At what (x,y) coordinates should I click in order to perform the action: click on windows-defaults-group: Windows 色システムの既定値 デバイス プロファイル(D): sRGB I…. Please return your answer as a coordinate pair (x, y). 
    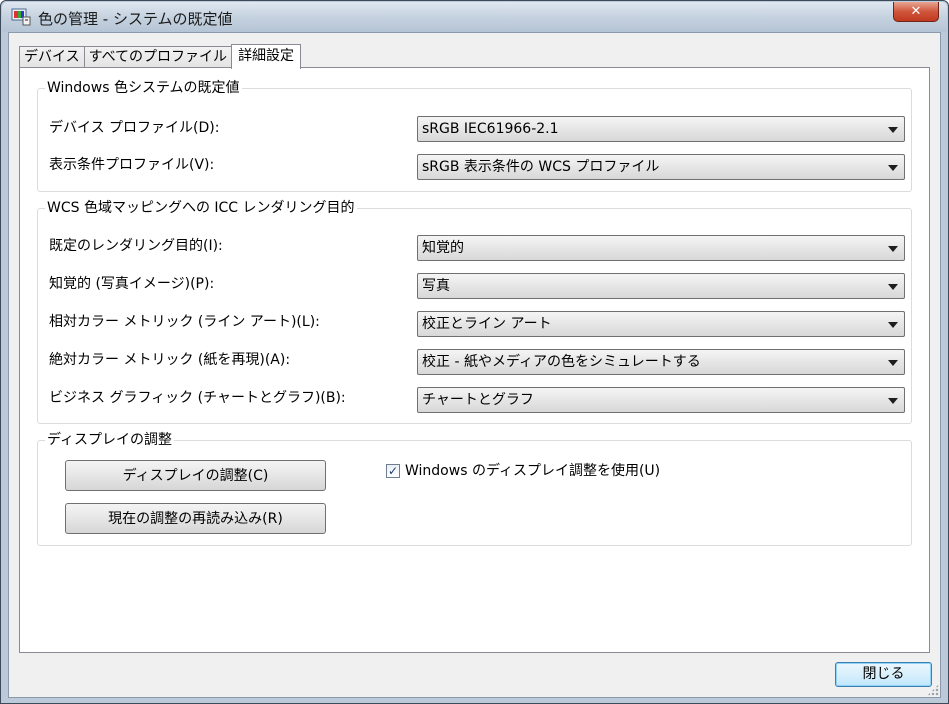
    Looking at the image, I should click on (474, 135).